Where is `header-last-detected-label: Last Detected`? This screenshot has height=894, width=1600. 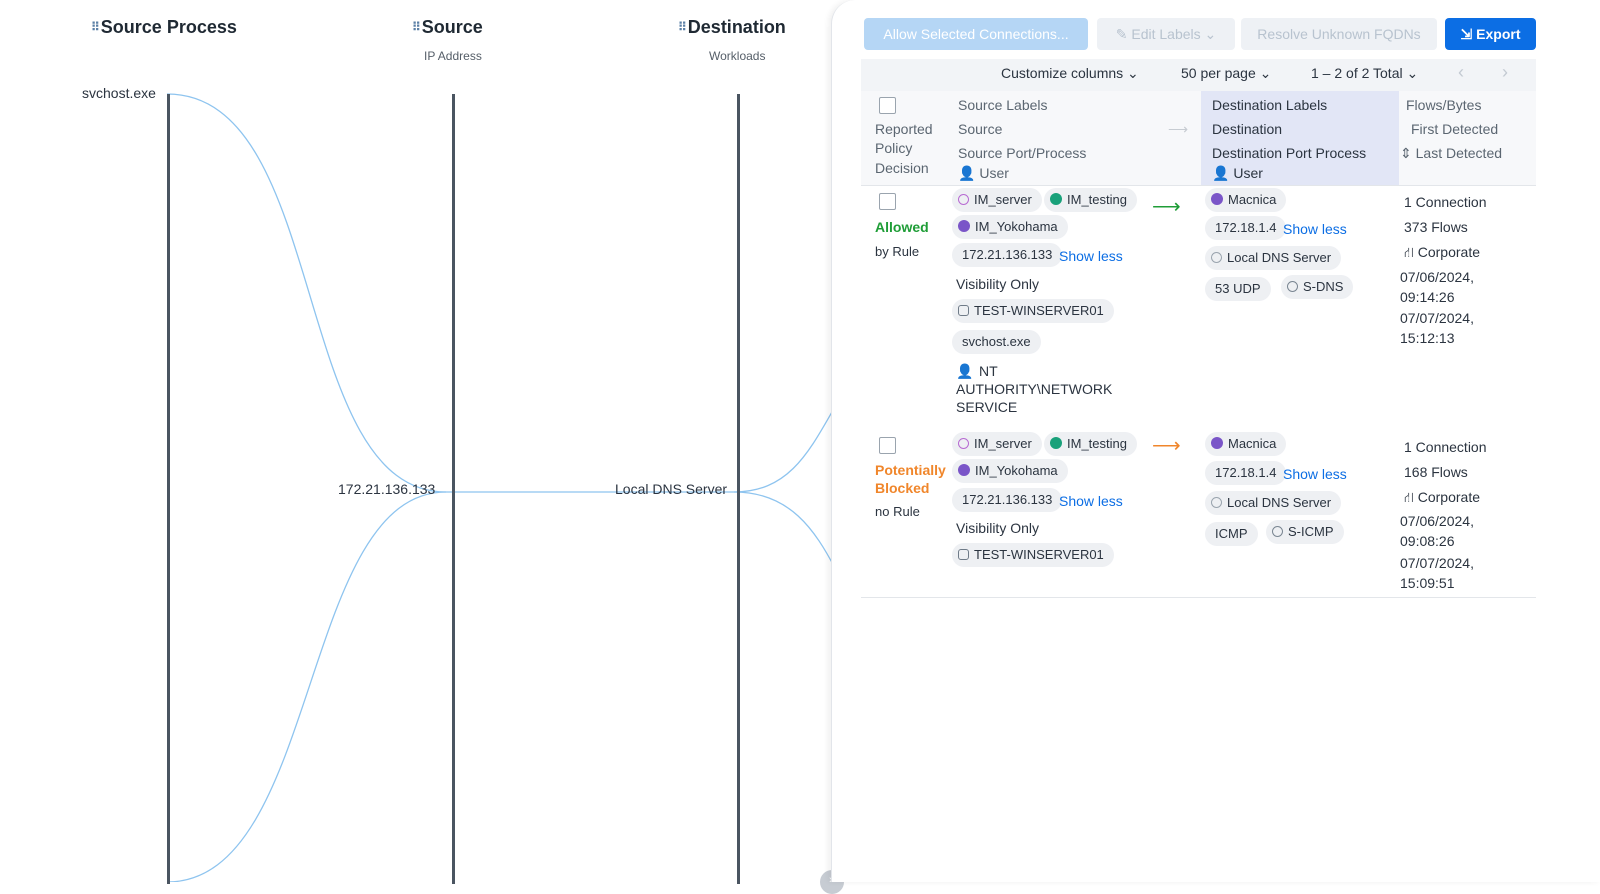 header-last-detected-label: Last Detected is located at coordinates (1459, 153).